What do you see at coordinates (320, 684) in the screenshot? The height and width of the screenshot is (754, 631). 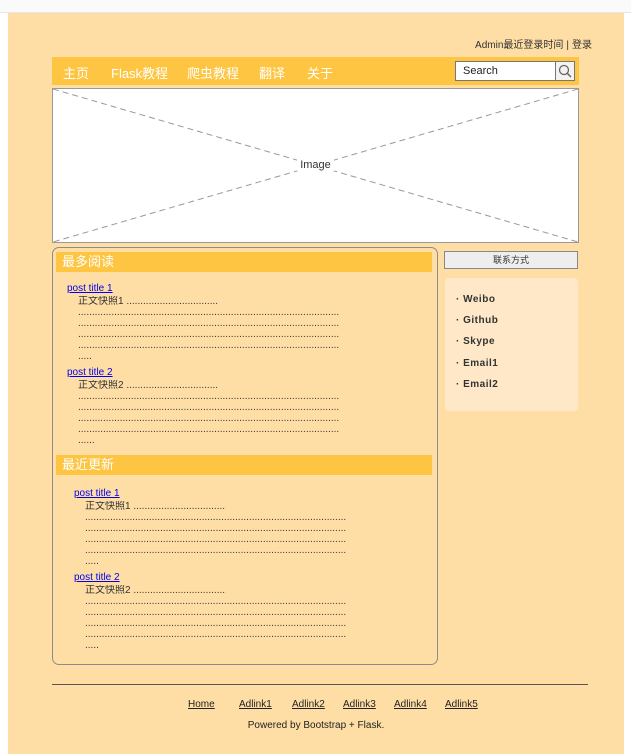 I see `footer-divider` at bounding box center [320, 684].